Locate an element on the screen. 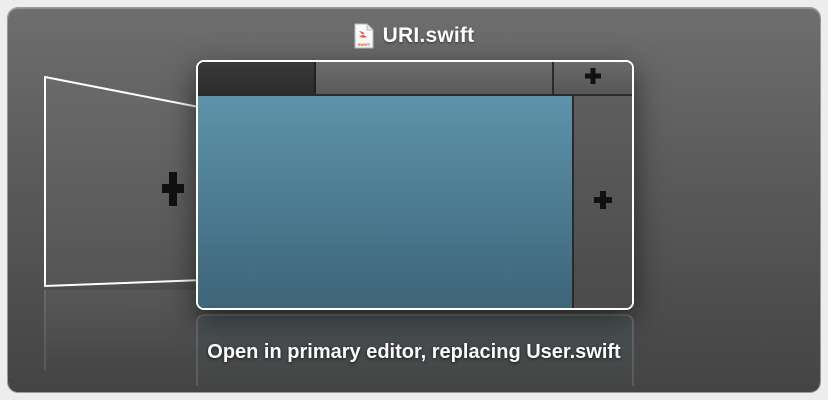 This screenshot has width=828, height=400. hud-title: SWIFT URI.swift is located at coordinates (414, 36).